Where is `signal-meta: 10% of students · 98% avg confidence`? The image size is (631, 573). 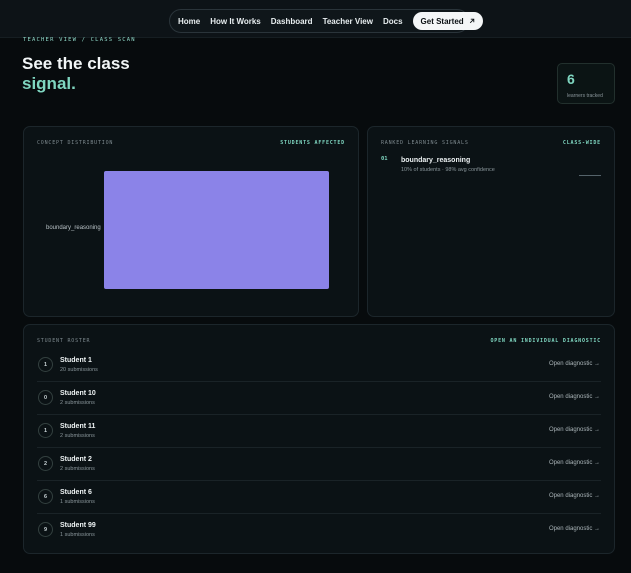
signal-meta: 10% of students · 98% avg confidence is located at coordinates (448, 170).